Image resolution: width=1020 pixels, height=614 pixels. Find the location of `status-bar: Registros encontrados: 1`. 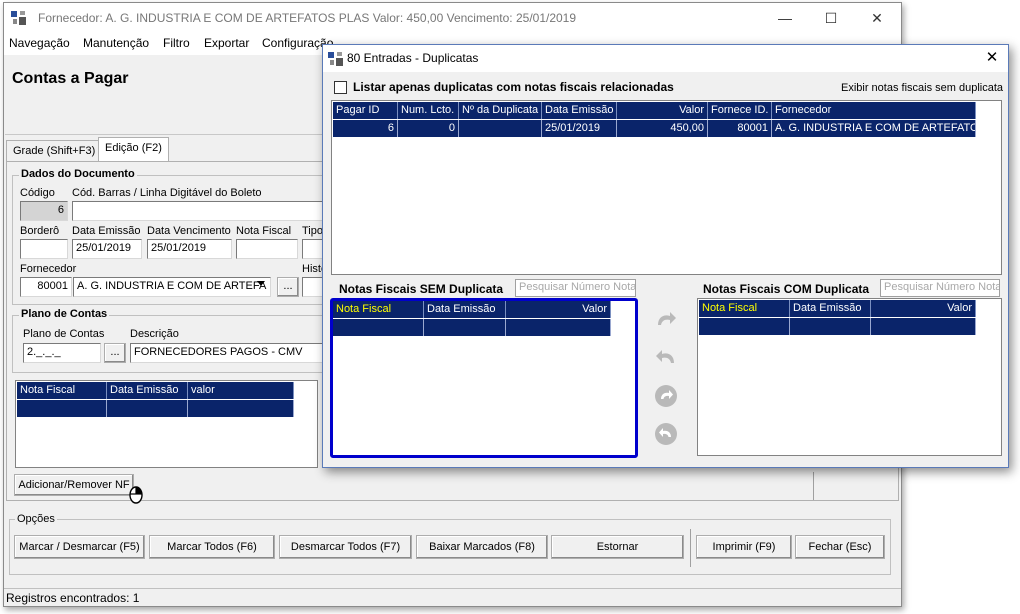

status-bar: Registros encontrados: 1 is located at coordinates (452, 597).